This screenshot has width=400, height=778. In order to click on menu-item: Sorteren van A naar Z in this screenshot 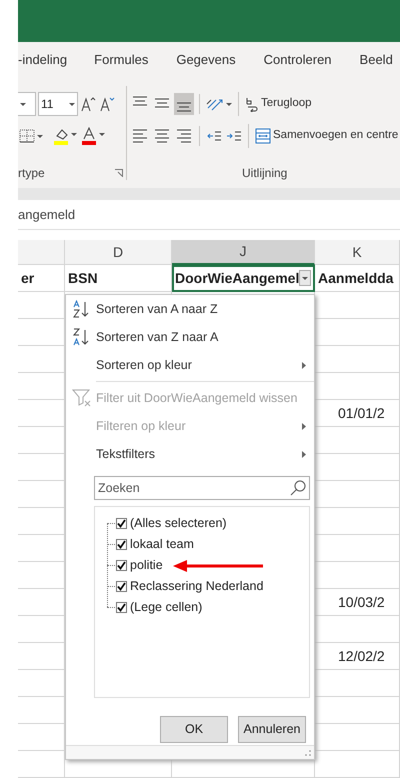, I will do `click(190, 309)`.